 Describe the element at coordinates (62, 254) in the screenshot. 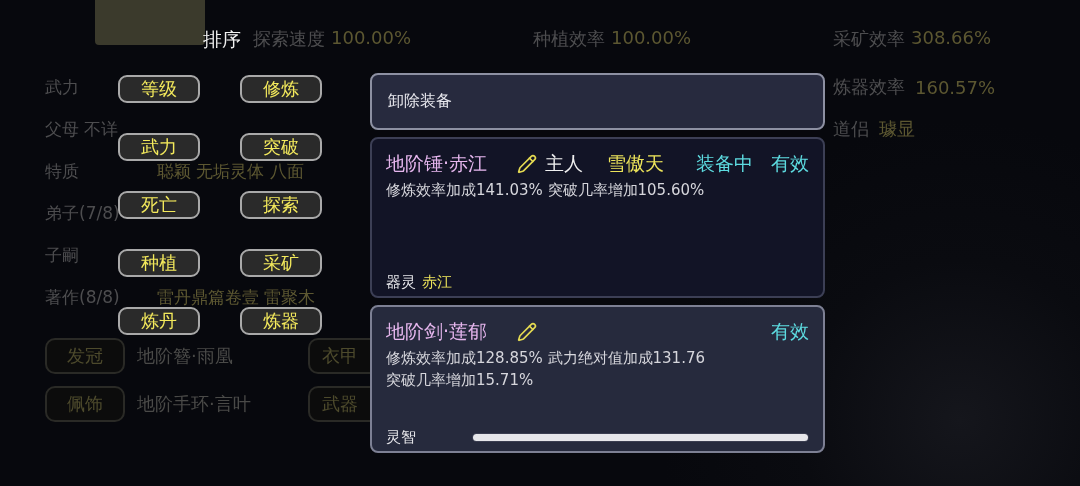

I see `info-label: 子嗣` at that location.